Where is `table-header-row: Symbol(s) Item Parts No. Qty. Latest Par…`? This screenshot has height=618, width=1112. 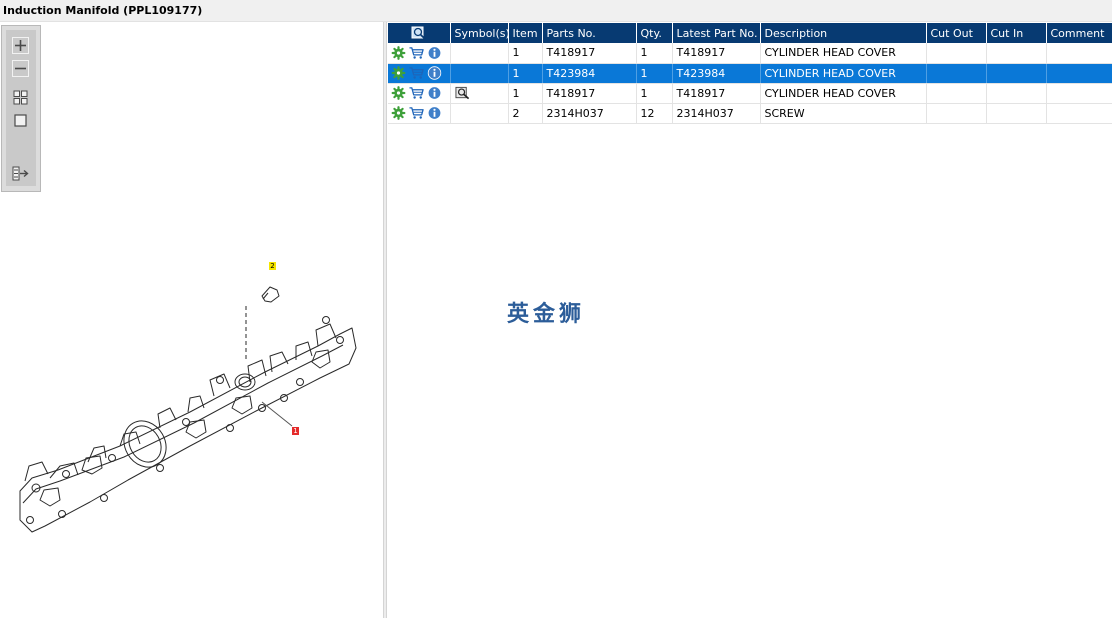
table-header-row: Symbol(s) Item Parts No. Qty. Latest Par… is located at coordinates (750, 33).